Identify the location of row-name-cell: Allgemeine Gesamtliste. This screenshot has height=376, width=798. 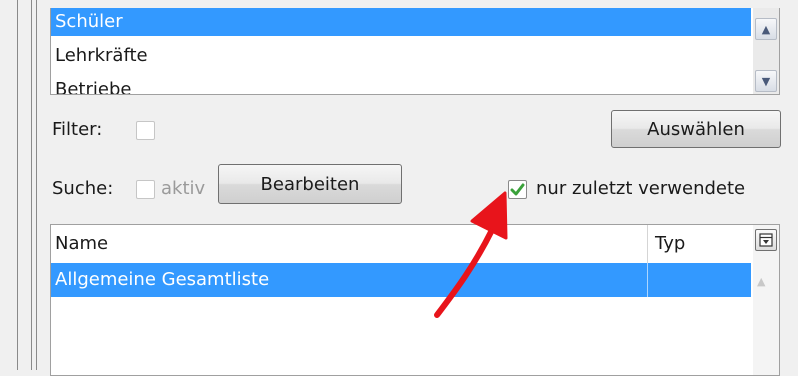
(162, 279).